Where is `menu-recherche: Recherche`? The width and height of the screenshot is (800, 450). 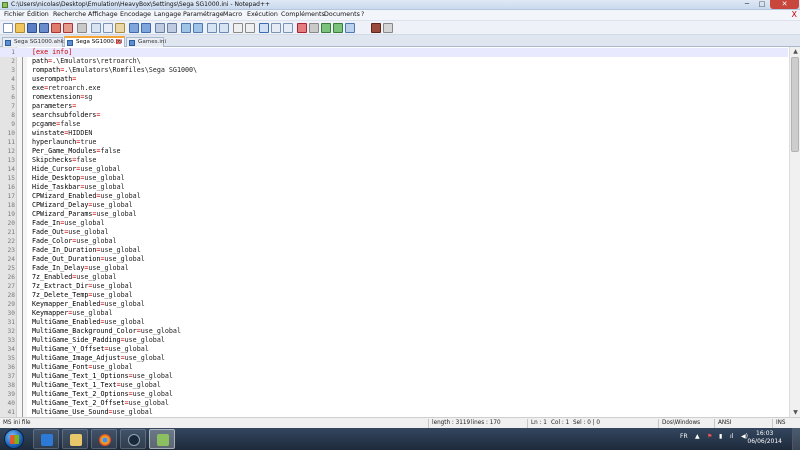 menu-recherche: Recherche is located at coordinates (69, 14).